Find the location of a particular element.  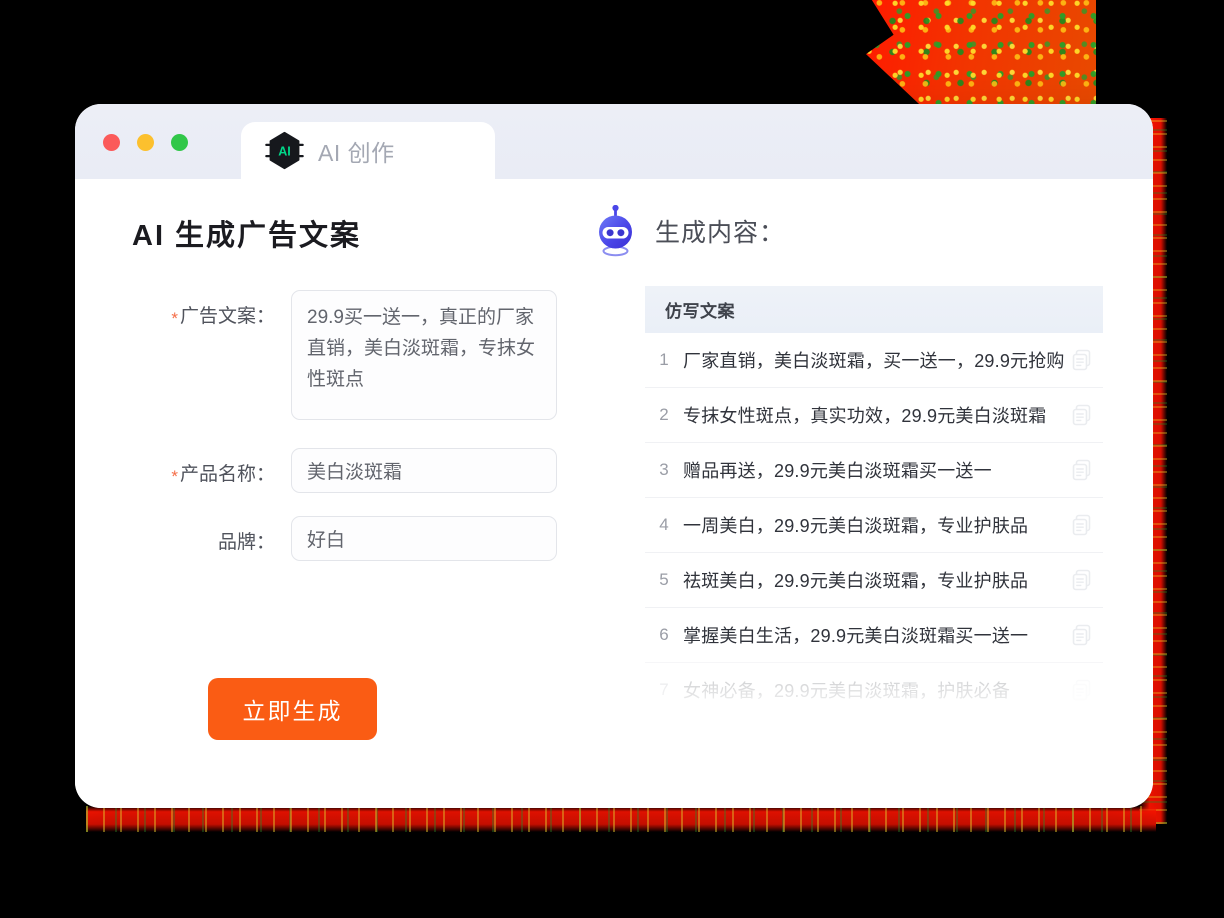

control-product-name is located at coordinates (424, 470).